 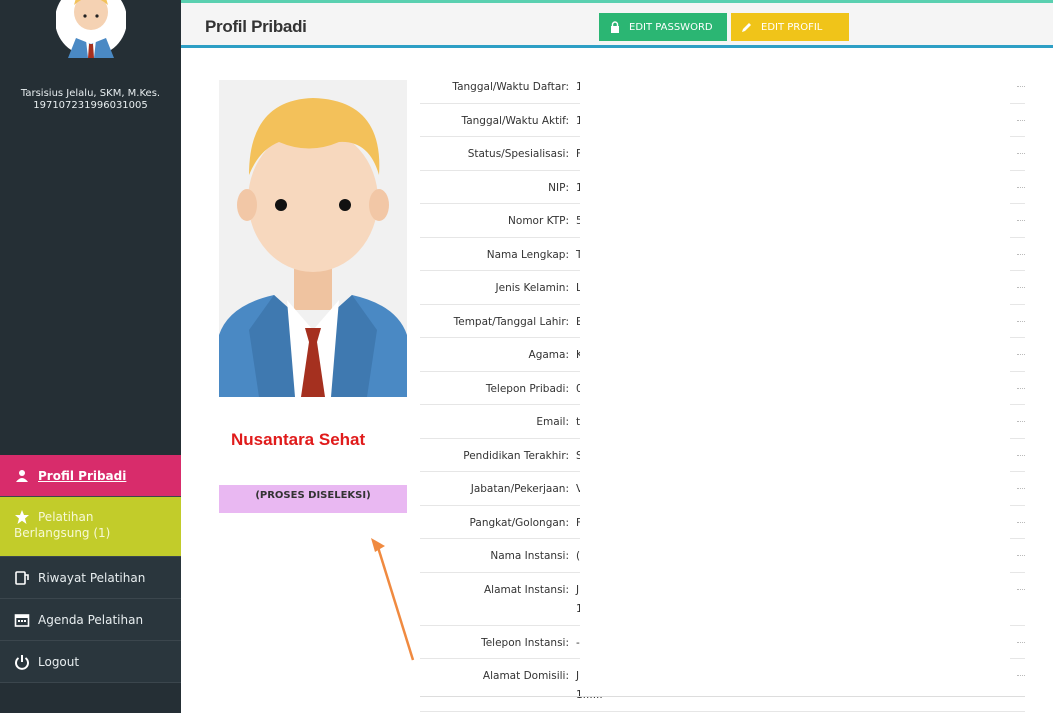 I want to click on page-header: Profil Pribadi EDIT PASSWORD EDIT PROFIL, so click(x=617, y=24).